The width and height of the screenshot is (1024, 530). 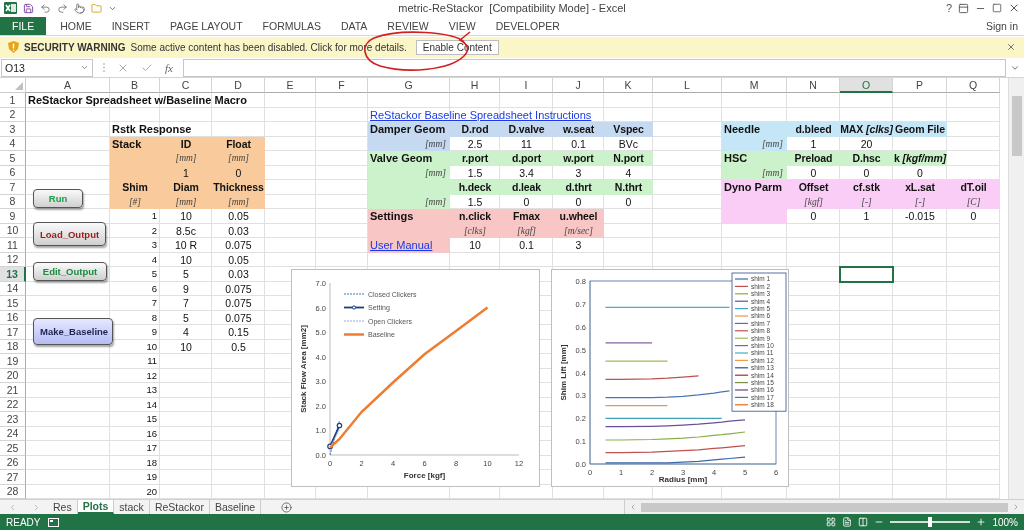 I want to click on column-heading: Offset, so click(x=813, y=187).